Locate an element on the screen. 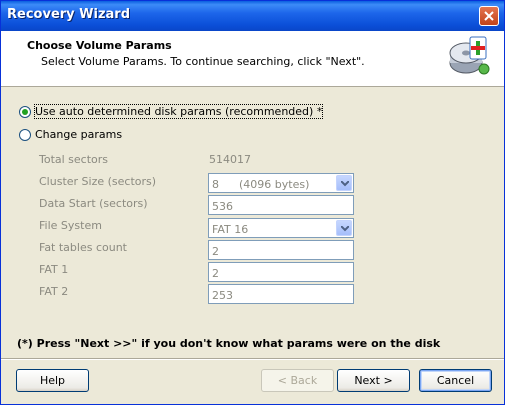 This screenshot has width=505, height=405. help-button: Help is located at coordinates (52, 380).